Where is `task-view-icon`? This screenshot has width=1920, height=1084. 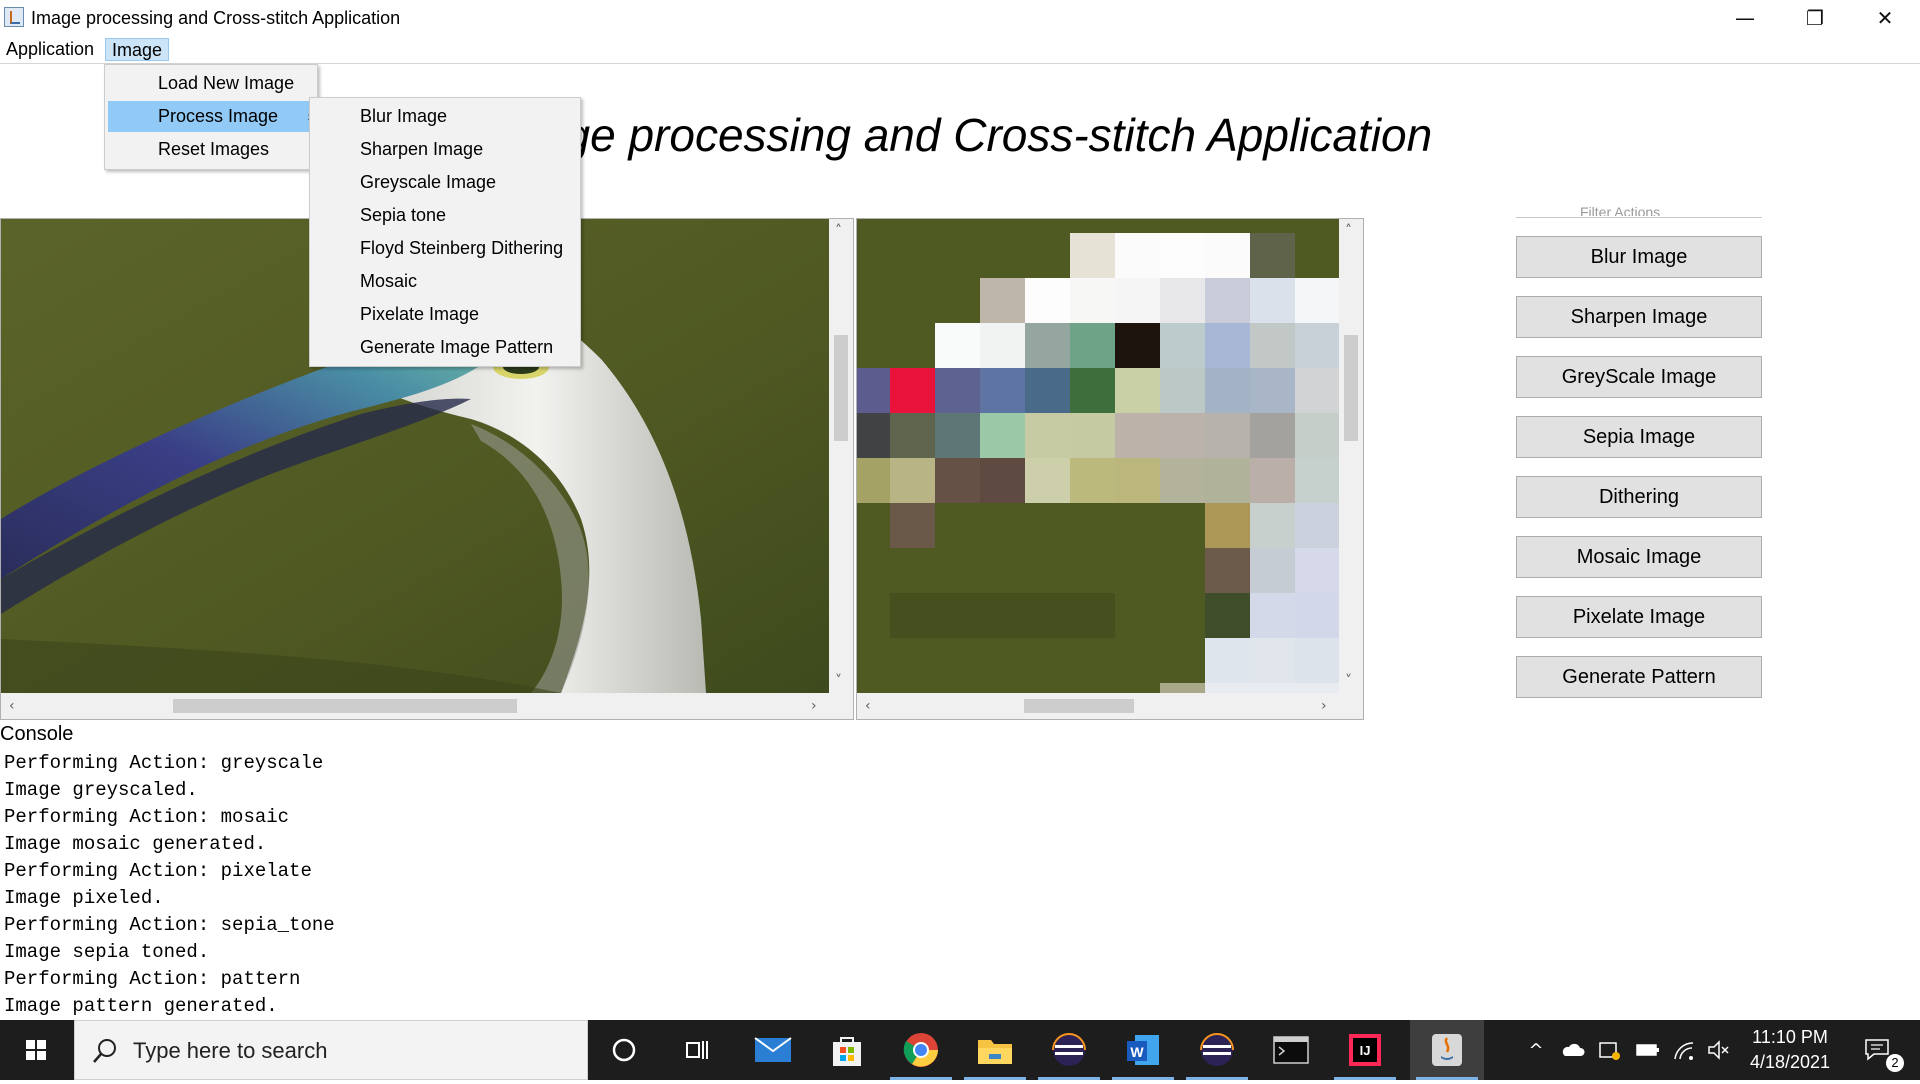
task-view-icon is located at coordinates (697, 1050).